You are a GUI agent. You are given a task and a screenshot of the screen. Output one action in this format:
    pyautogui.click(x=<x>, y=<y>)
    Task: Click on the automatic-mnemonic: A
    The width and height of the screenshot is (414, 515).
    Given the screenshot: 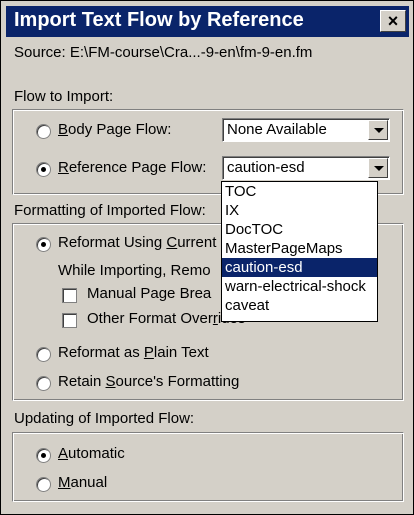 What is the action you would take?
    pyautogui.click(x=63, y=453)
    